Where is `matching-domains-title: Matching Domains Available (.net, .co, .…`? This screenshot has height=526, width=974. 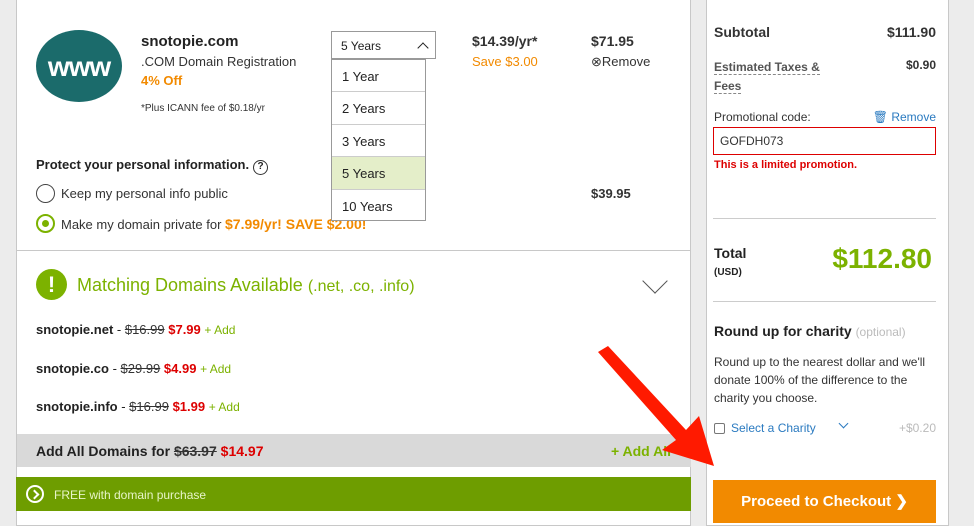 matching-domains-title: Matching Domains Available (.net, .co, .… is located at coordinates (246, 285).